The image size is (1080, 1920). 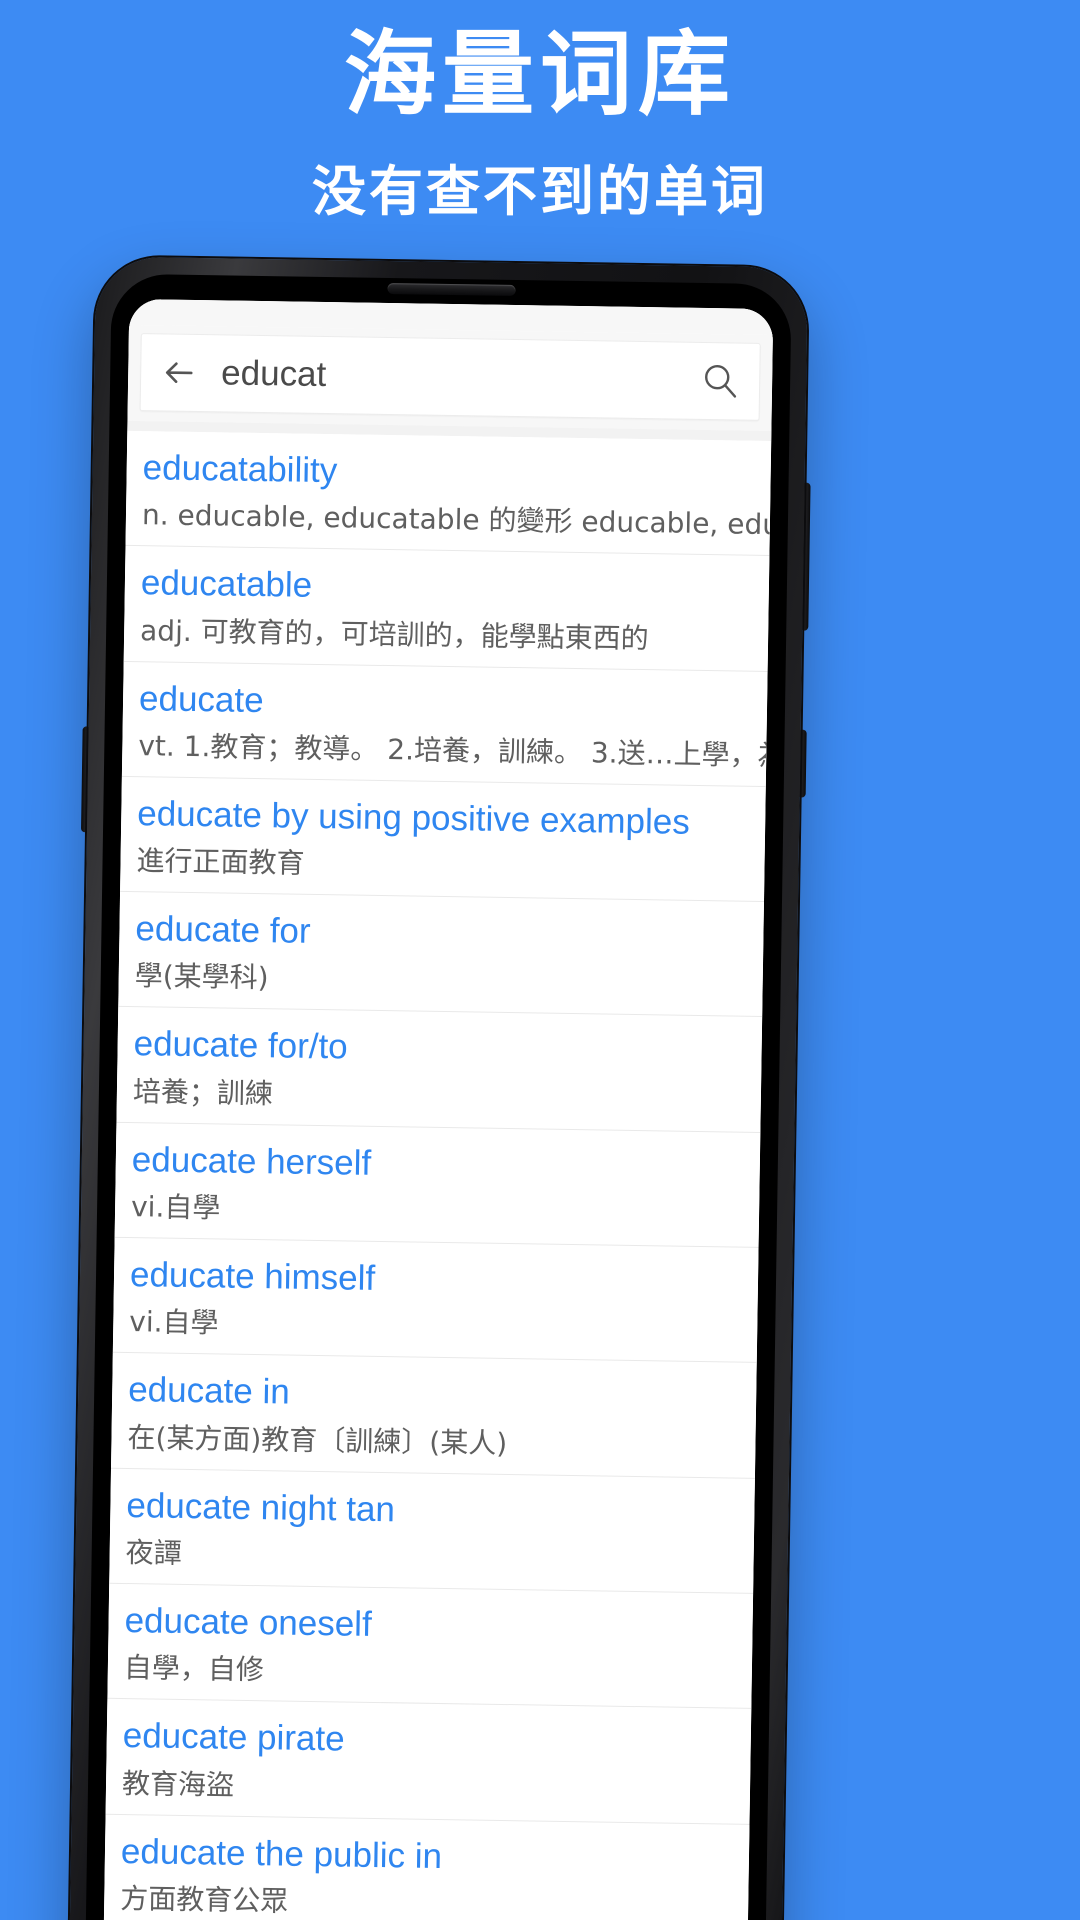 What do you see at coordinates (194, 1669) in the screenshot?
I see `entry-definition: 自學，自修` at bounding box center [194, 1669].